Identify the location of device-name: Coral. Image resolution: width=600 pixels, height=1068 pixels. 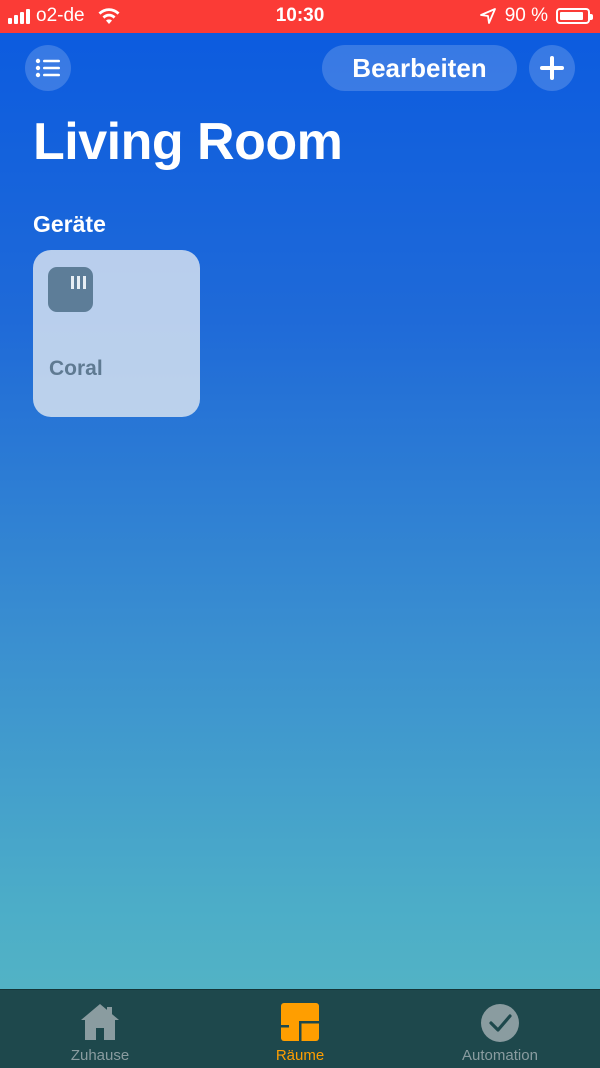
(76, 368).